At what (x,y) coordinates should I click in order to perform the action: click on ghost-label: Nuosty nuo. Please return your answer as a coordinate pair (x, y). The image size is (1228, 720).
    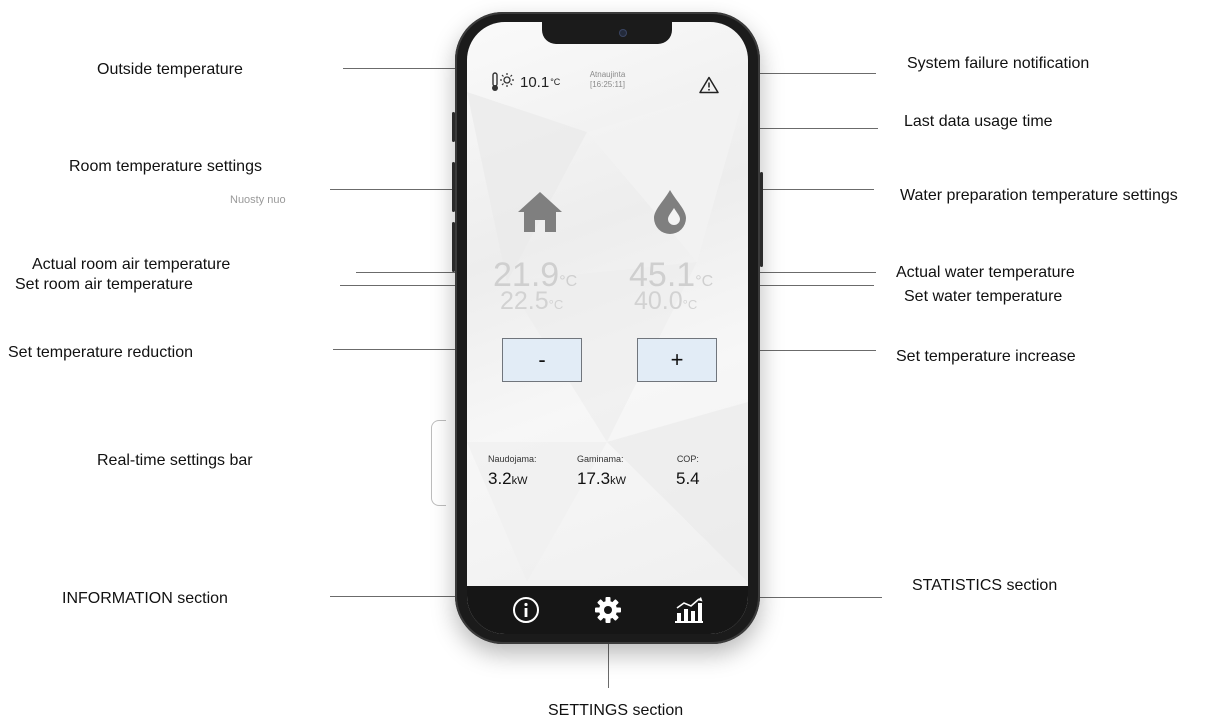
    Looking at the image, I should click on (258, 200).